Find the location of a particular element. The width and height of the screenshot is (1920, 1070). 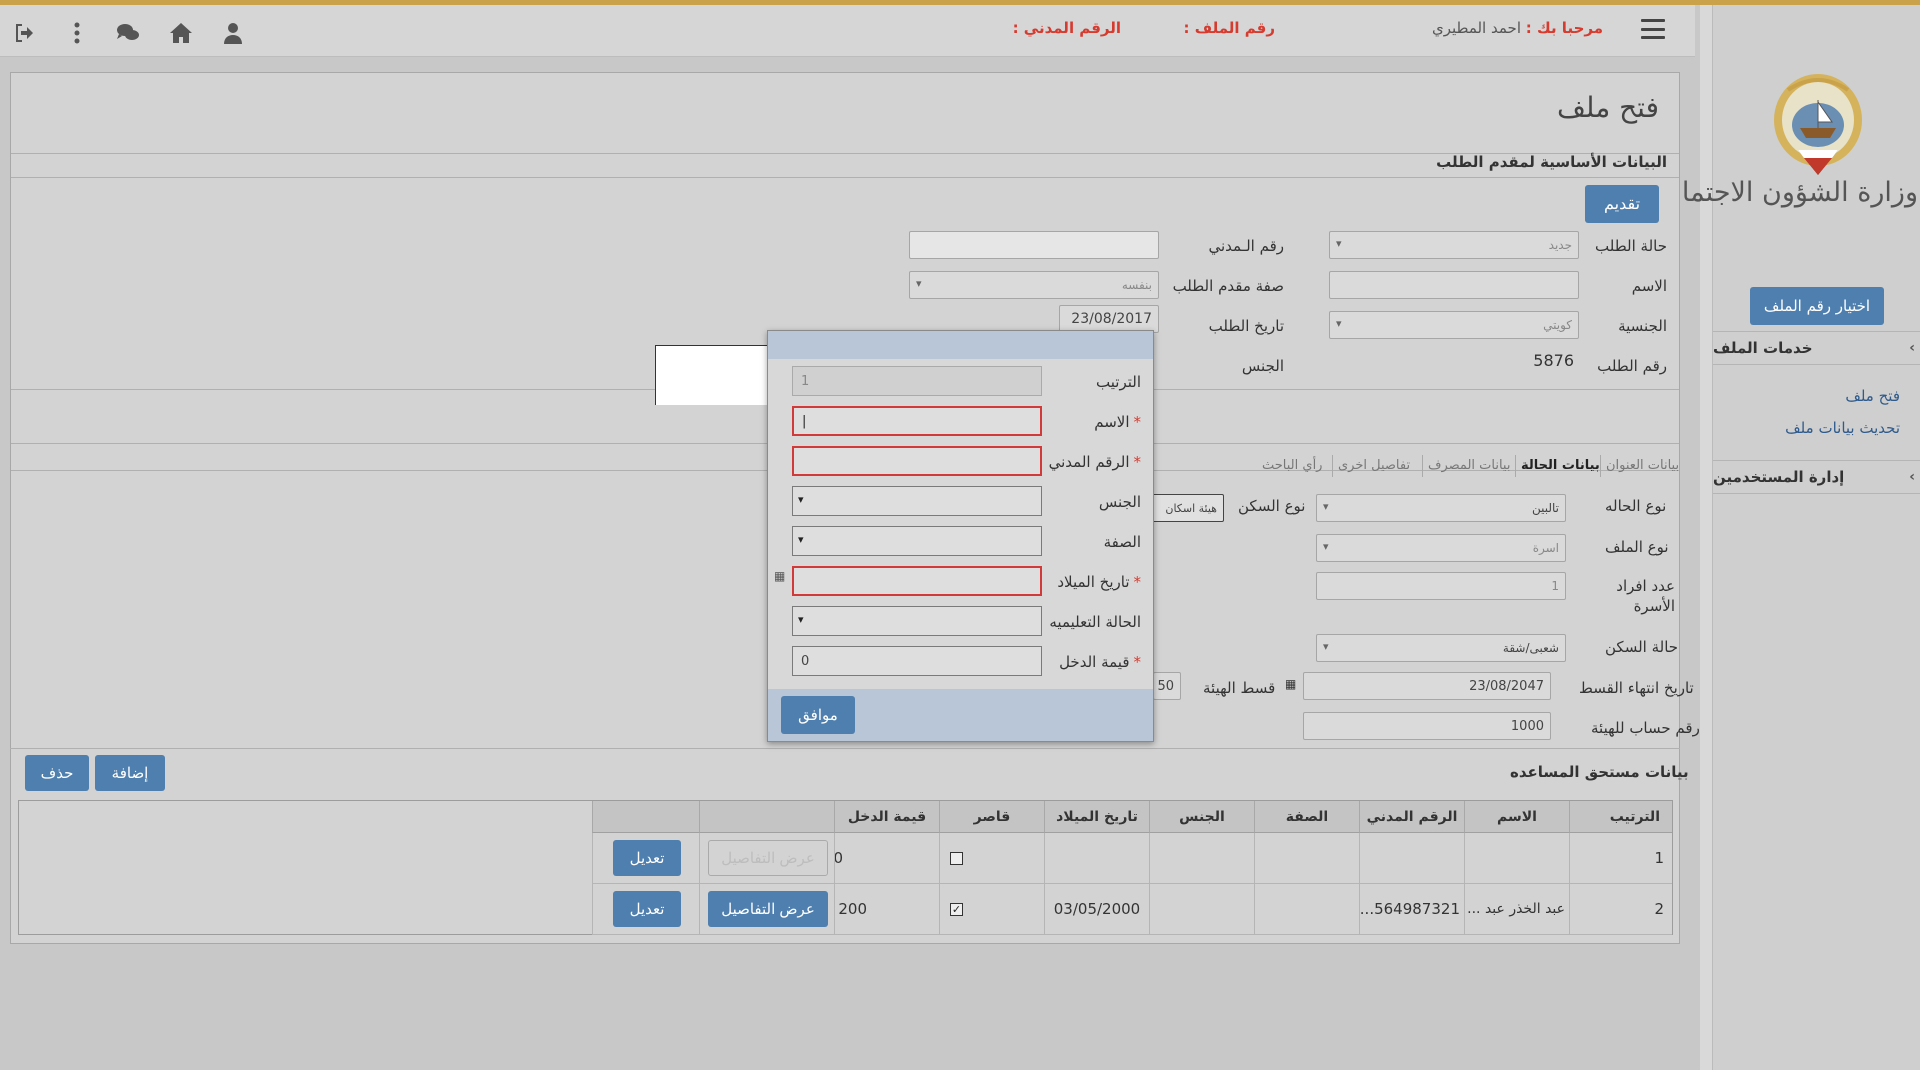

sidebar-item-open-file: فتح ملف is located at coordinates (1872, 396).